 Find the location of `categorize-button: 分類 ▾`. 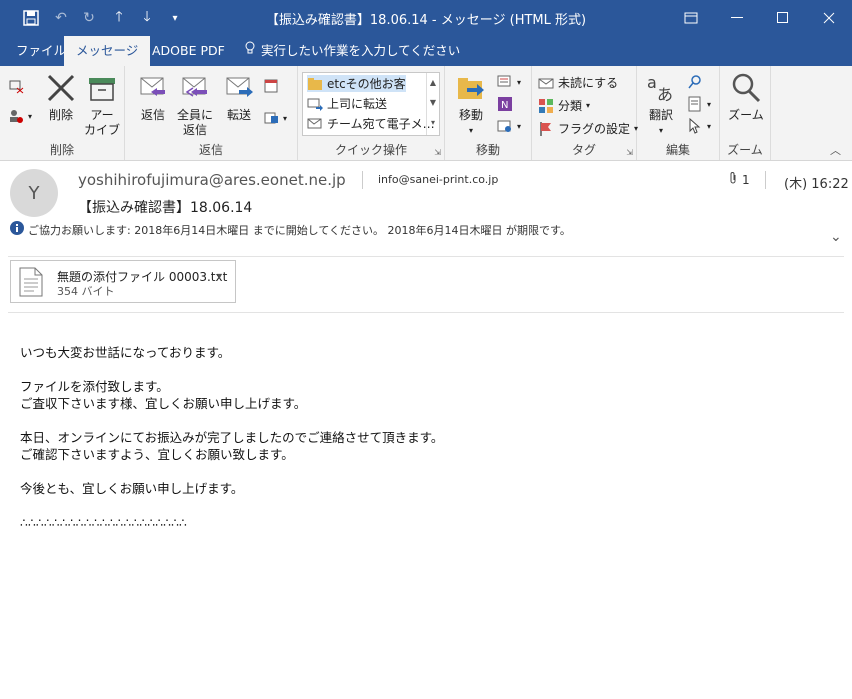

categorize-button: 分類 ▾ is located at coordinates (564, 105).